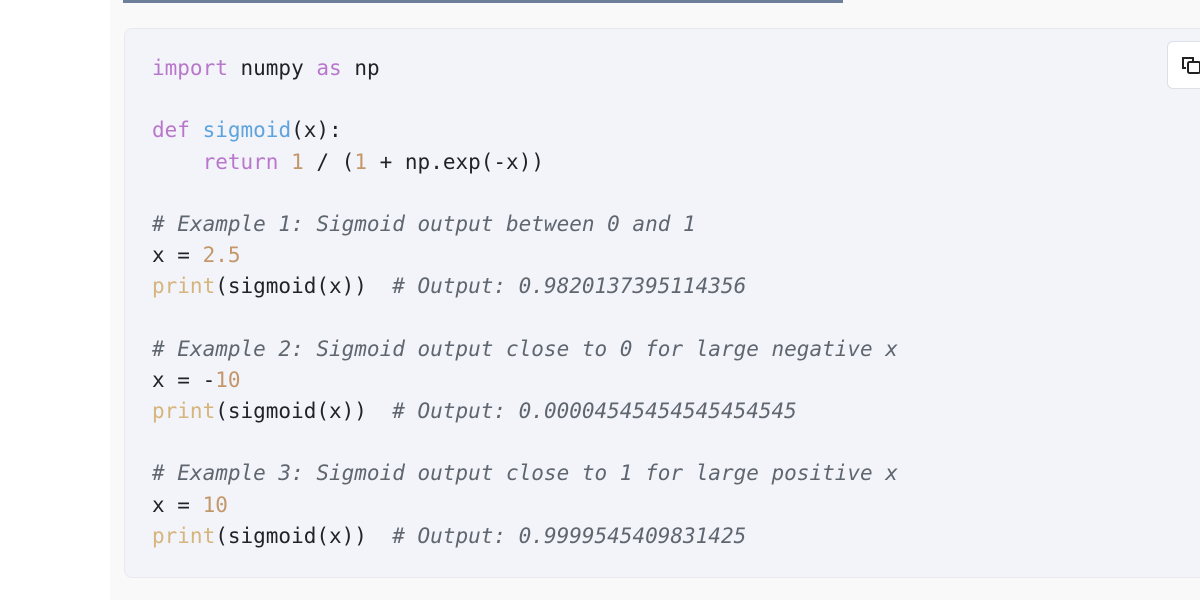  I want to click on code-line: x = 10, so click(525, 505).